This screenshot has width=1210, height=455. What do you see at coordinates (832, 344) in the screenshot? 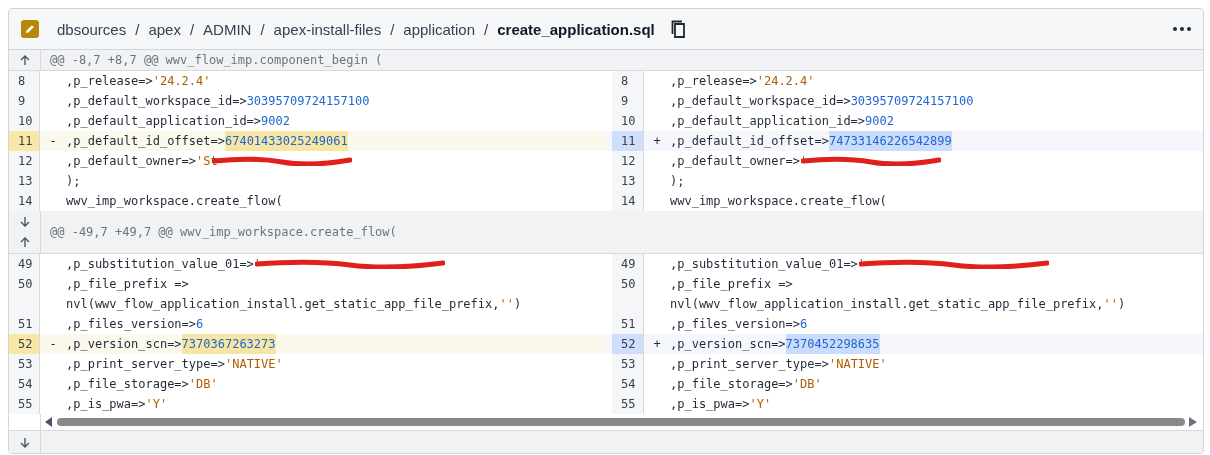
I see `code-text: 7370452298635` at bounding box center [832, 344].